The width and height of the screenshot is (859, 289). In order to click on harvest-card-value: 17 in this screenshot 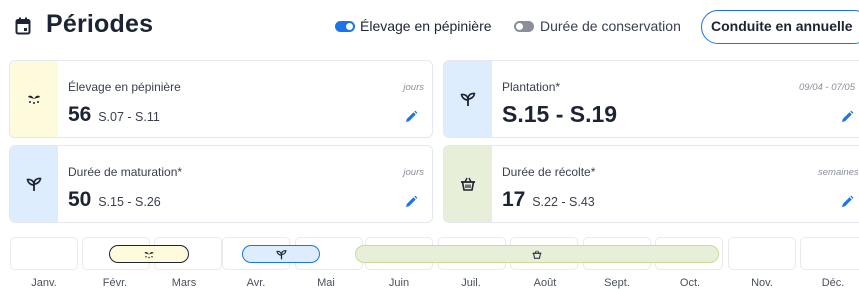, I will do `click(514, 199)`.